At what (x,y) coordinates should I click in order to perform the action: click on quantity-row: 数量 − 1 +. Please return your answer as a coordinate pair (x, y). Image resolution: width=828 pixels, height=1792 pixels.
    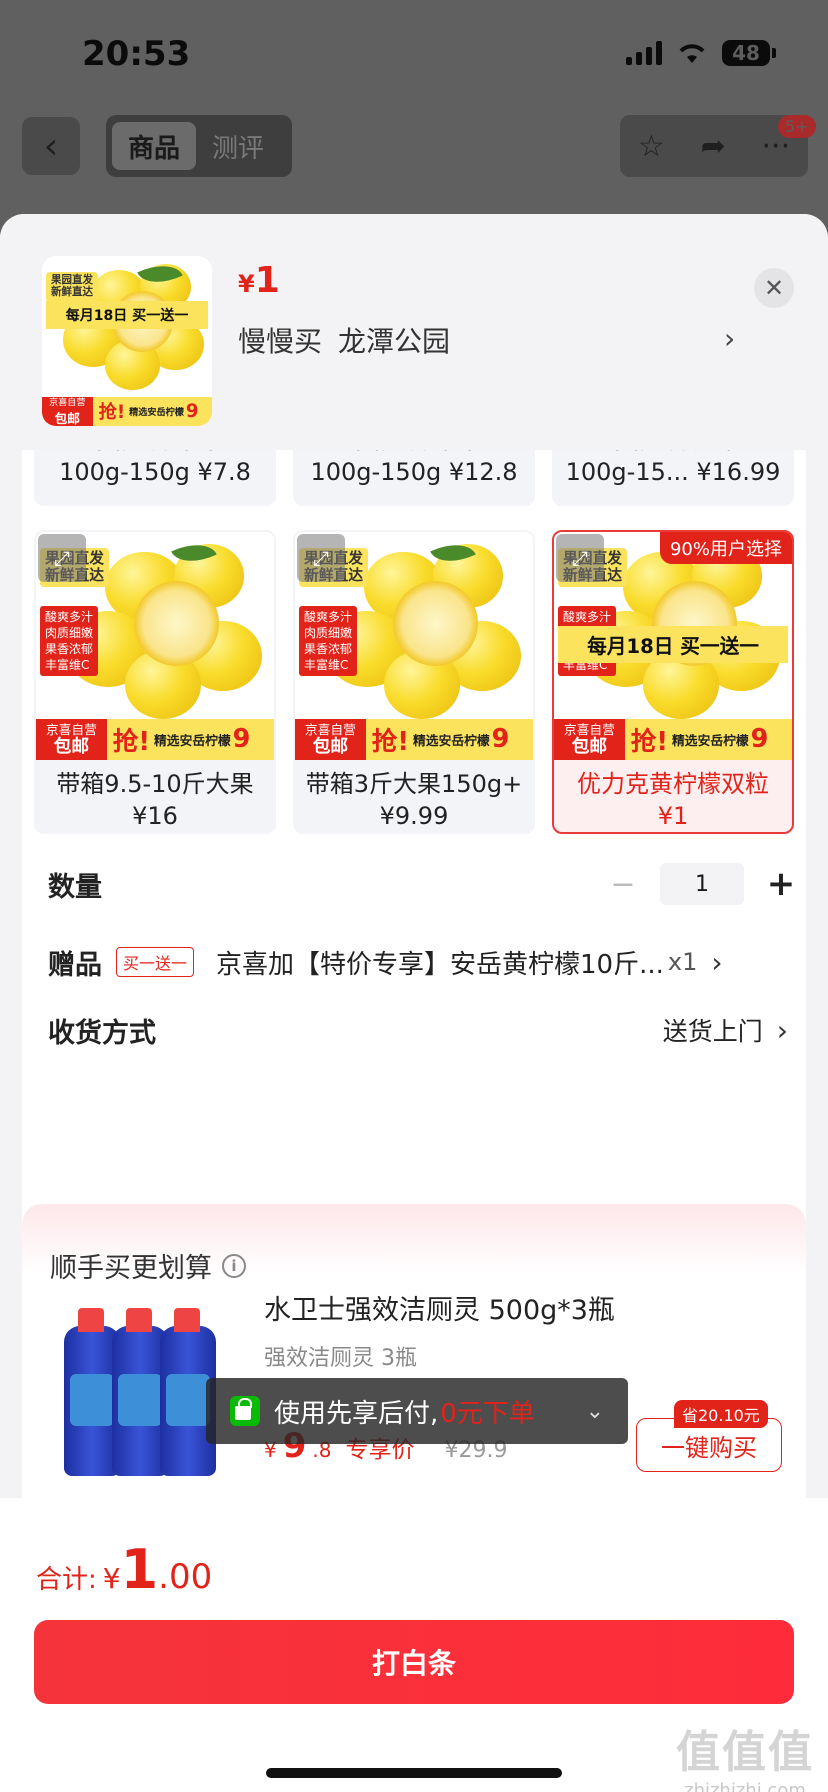
    Looking at the image, I should click on (422, 884).